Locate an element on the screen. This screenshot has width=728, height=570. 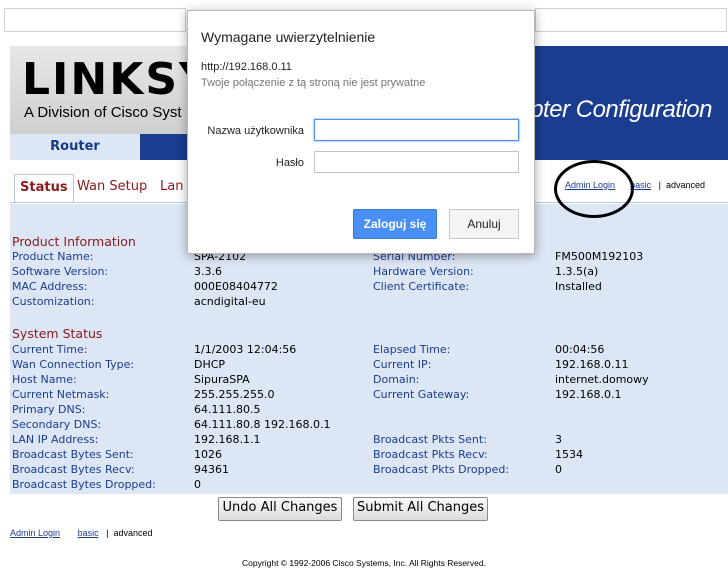
browser-field-left is located at coordinates (95, 20).